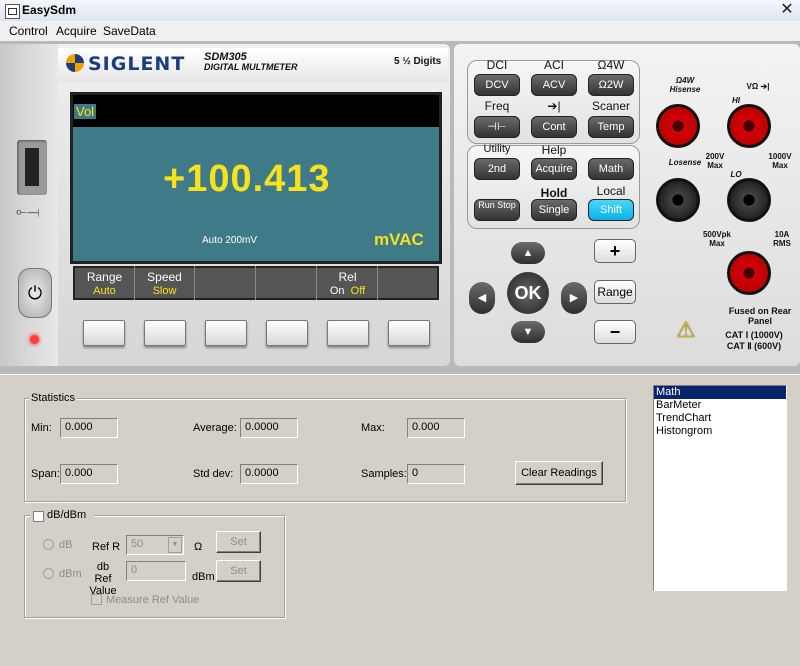  Describe the element at coordinates (66, 545) in the screenshot. I see `db-radio-label: dB` at that location.